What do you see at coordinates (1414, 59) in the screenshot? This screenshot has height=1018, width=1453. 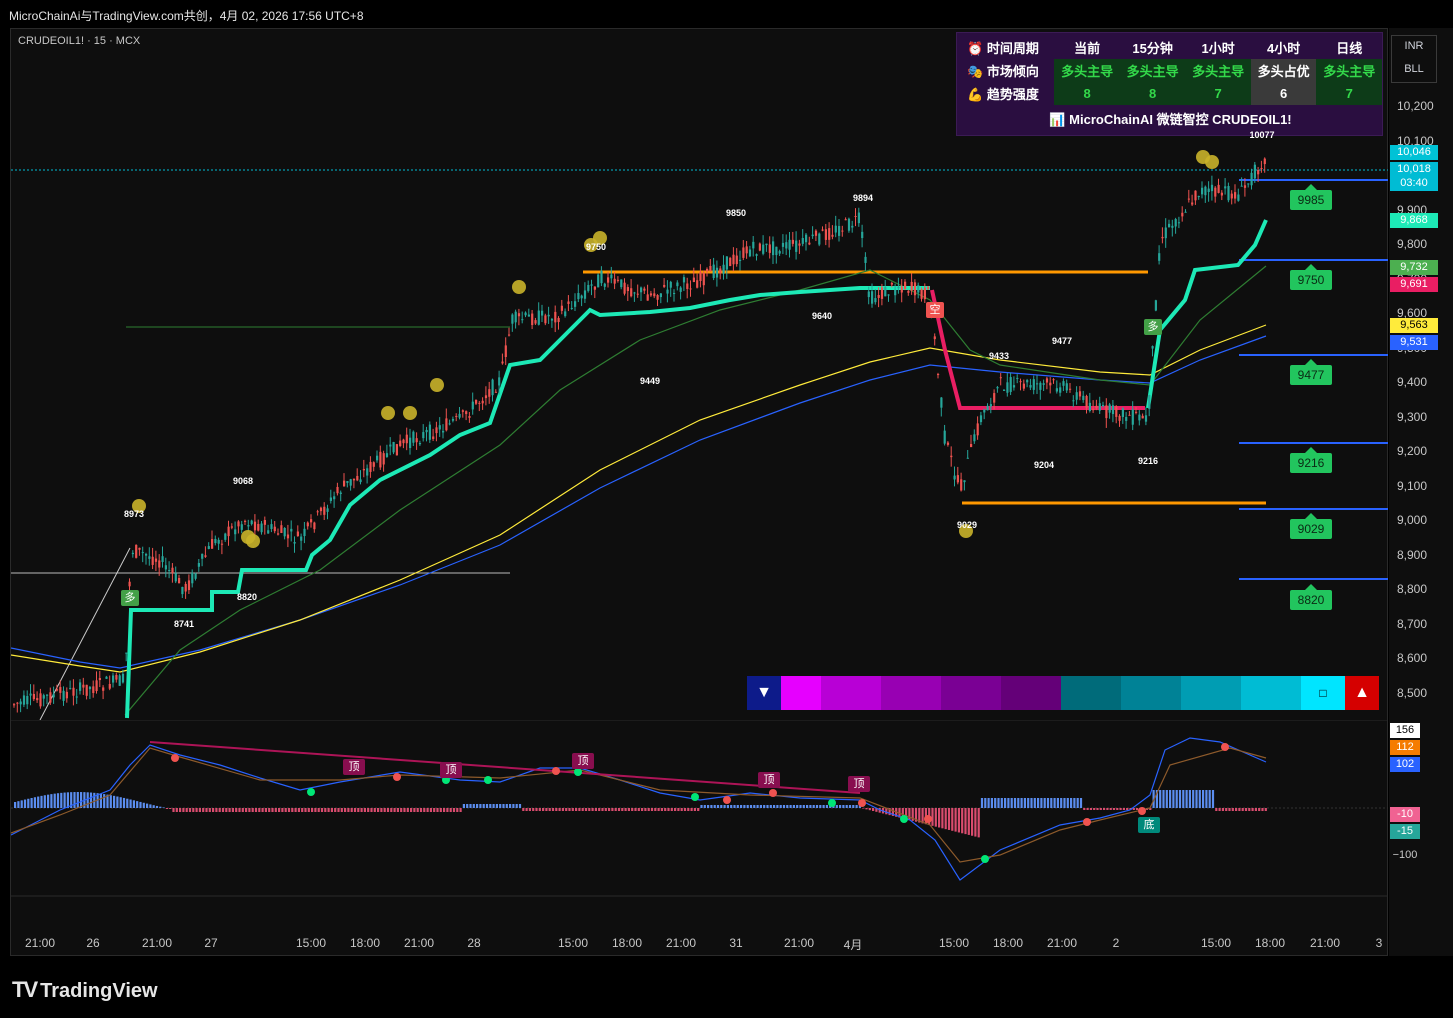 I see `currency-selector: INR BLL` at bounding box center [1414, 59].